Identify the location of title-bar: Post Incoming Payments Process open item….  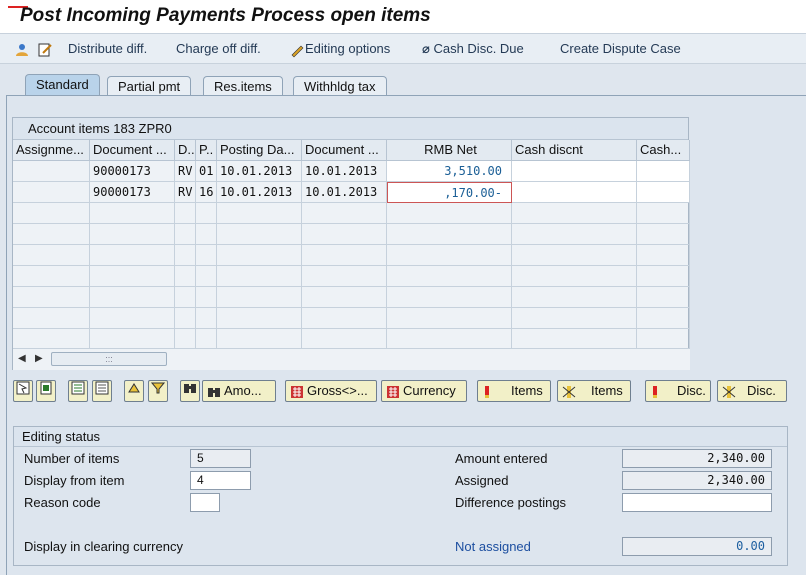
(403, 17).